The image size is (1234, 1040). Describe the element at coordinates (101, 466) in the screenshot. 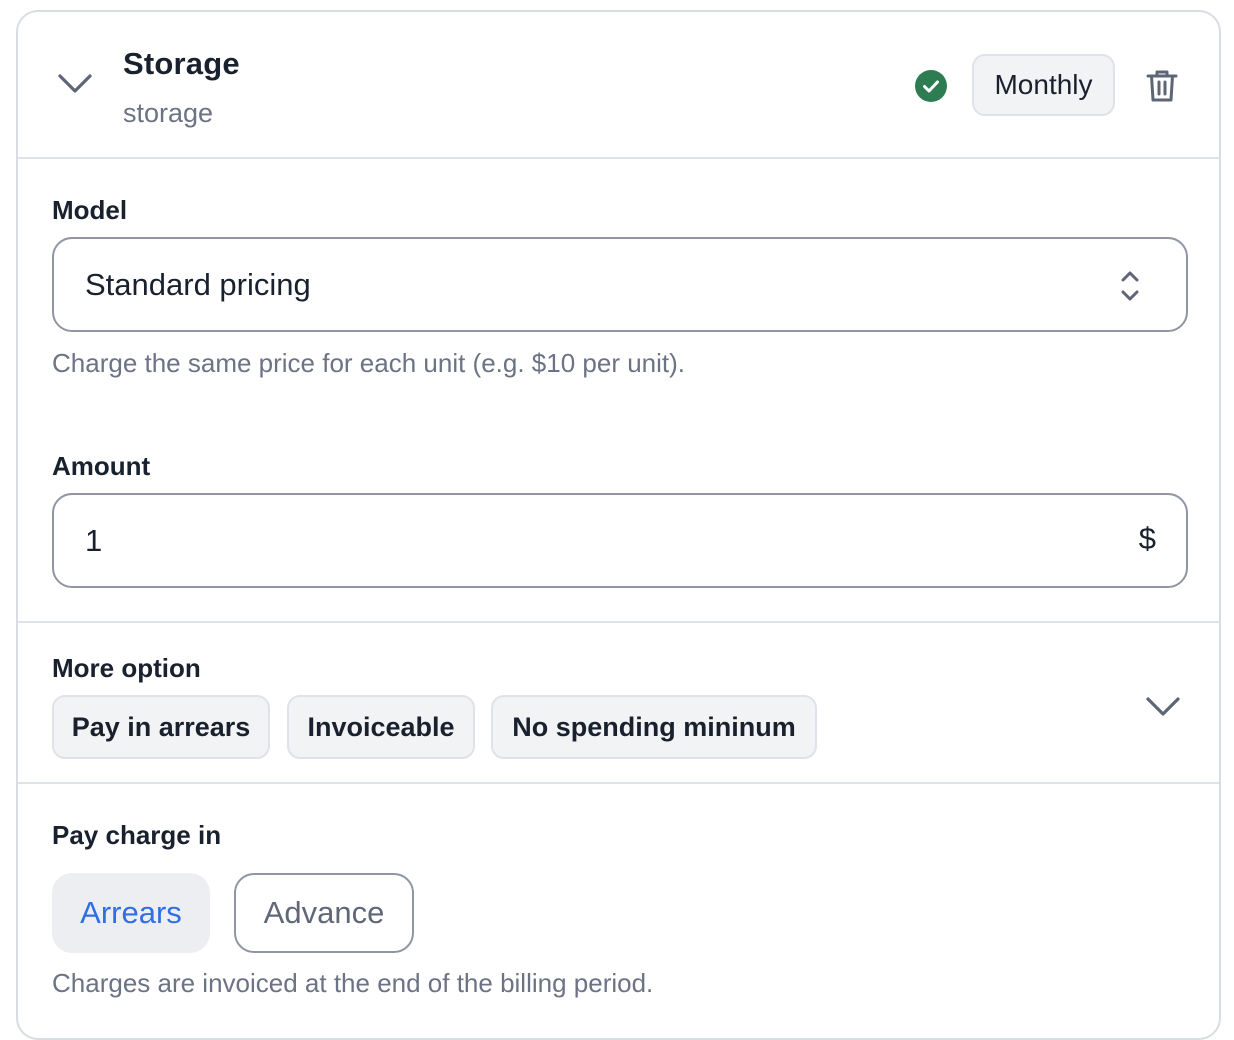

I see `amount-label: Amount` at that location.